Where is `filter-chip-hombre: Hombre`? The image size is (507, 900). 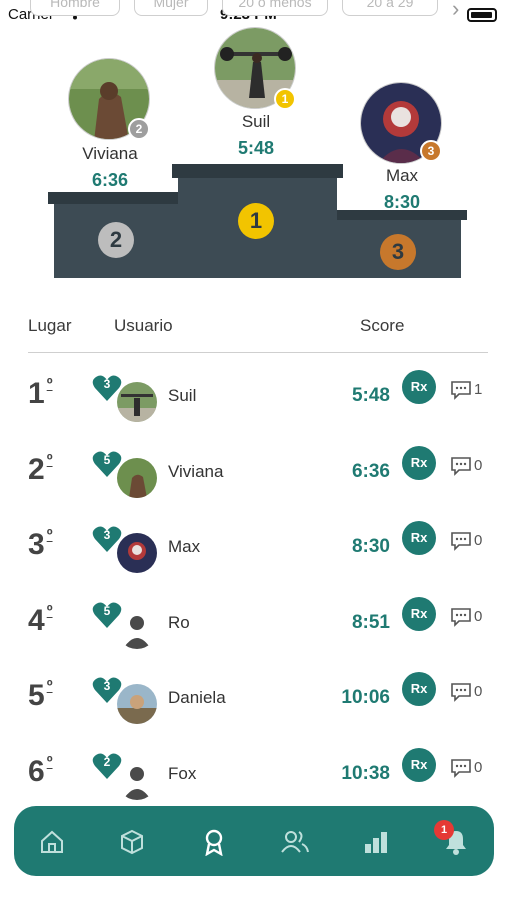 filter-chip-hombre: Hombre is located at coordinates (75, 8).